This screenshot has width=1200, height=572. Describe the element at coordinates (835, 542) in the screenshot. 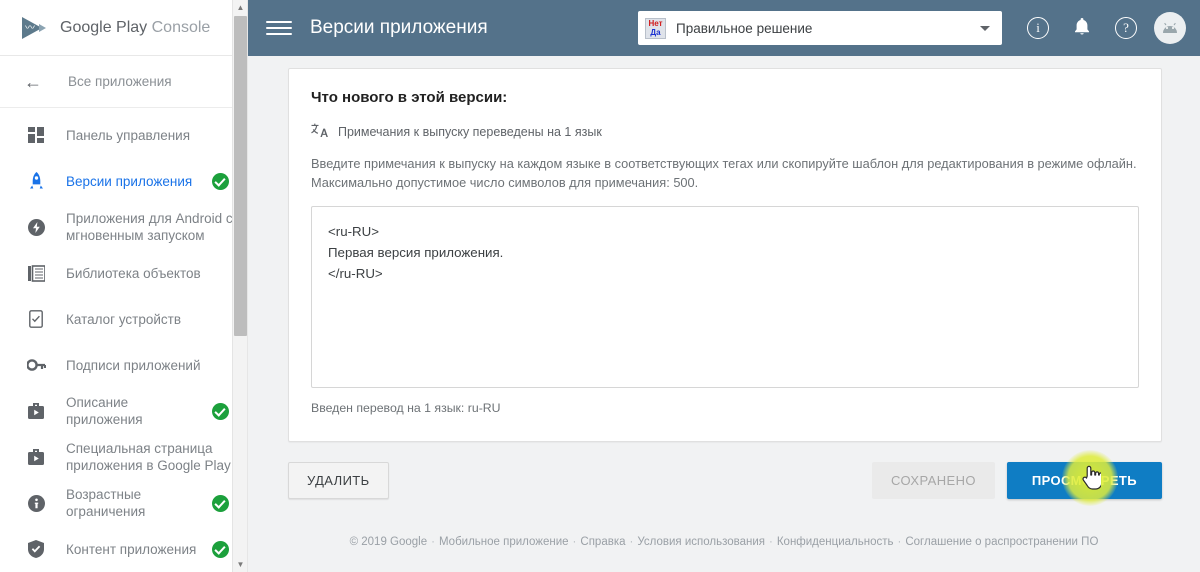

I see `footer-link-privacy: Конфиденциальность` at that location.